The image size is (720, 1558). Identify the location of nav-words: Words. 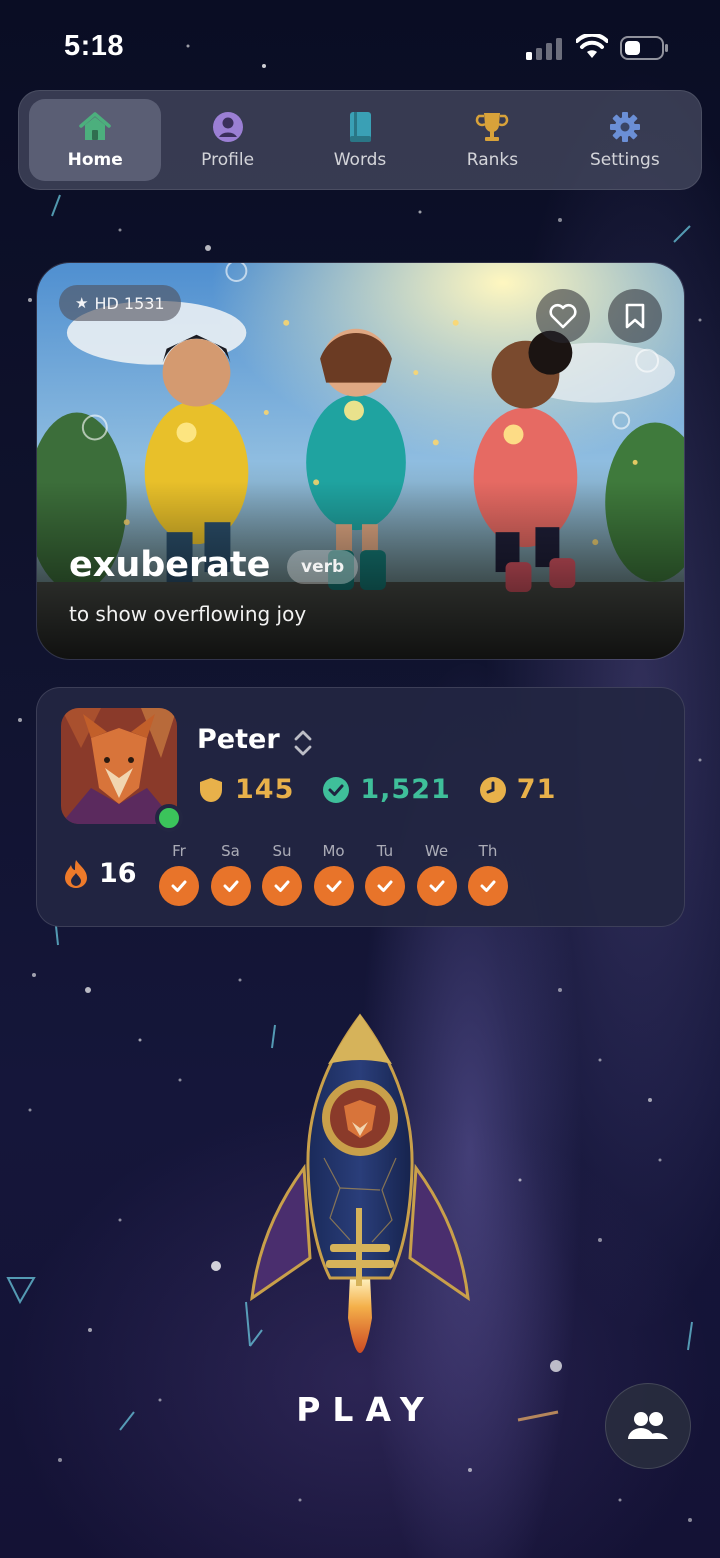
(360, 140).